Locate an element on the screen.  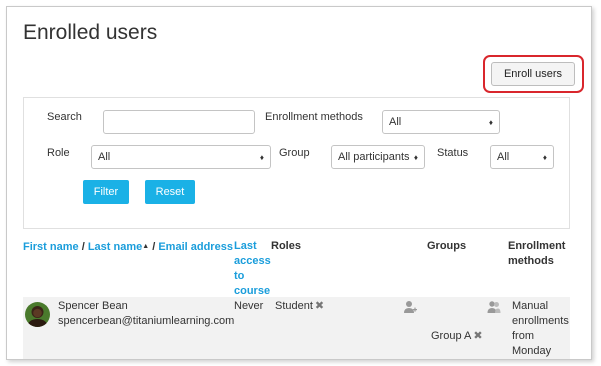
add-group-icon is located at coordinates (494, 307).